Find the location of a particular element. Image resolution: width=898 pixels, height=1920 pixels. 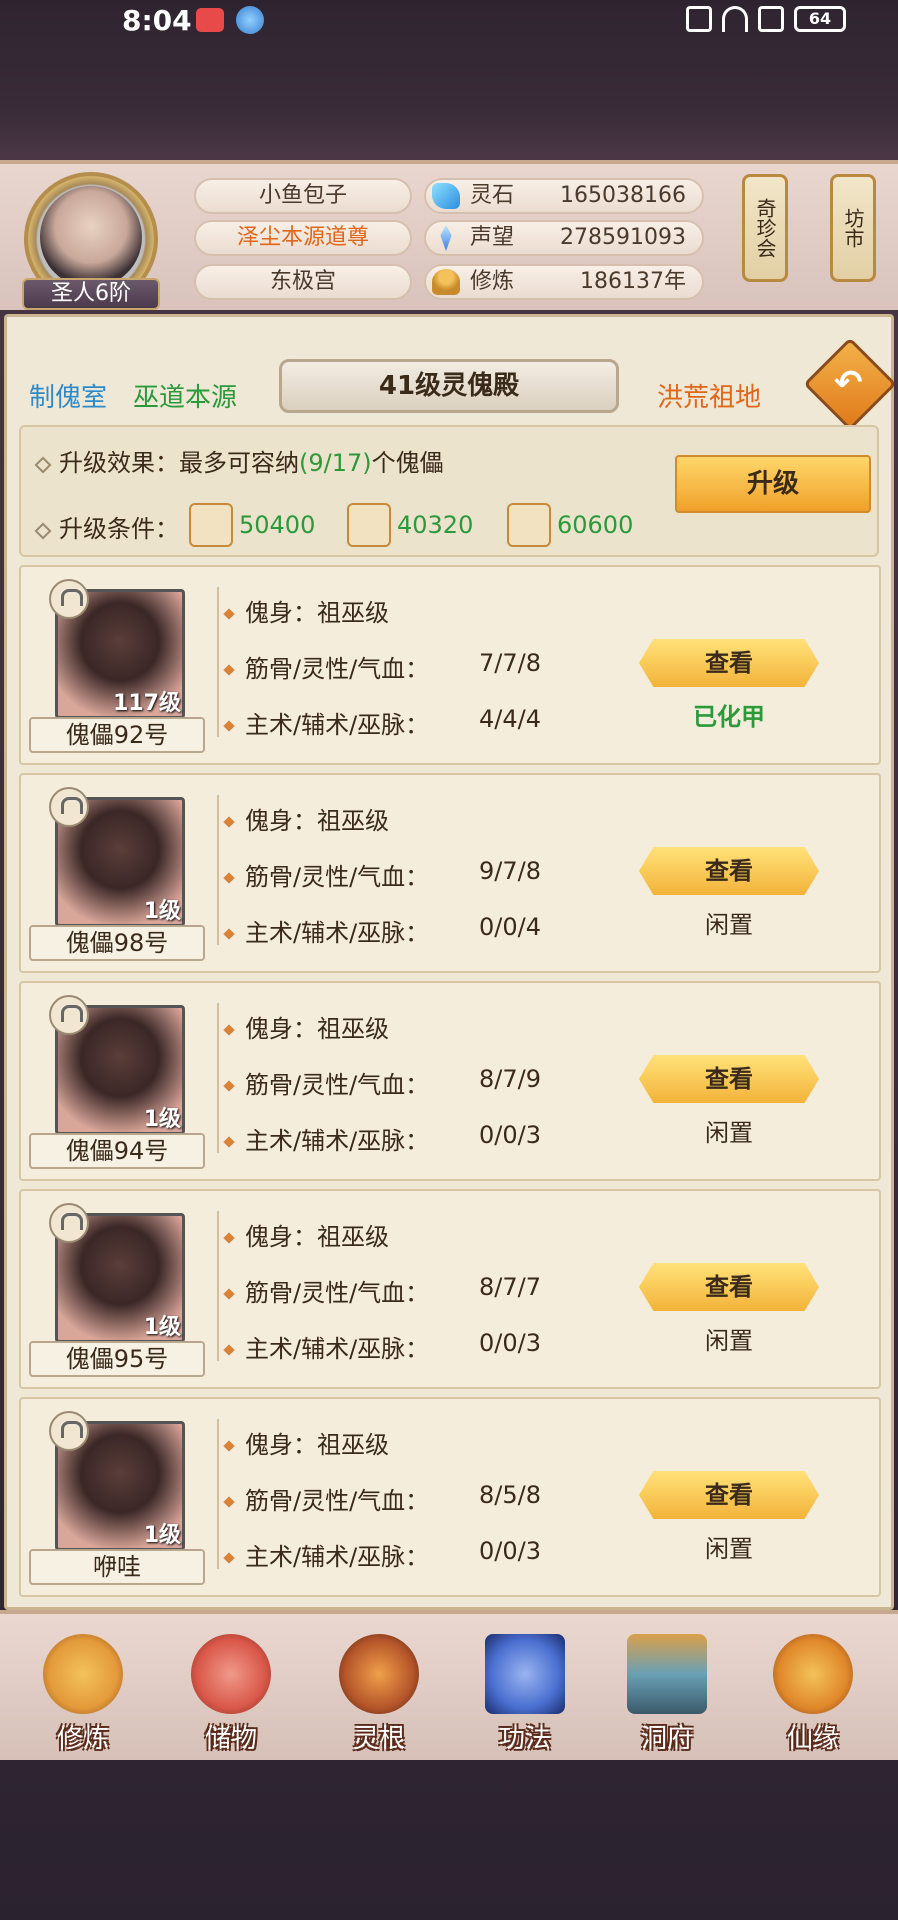

puppet-level: 1级 is located at coordinates (162, 1535).